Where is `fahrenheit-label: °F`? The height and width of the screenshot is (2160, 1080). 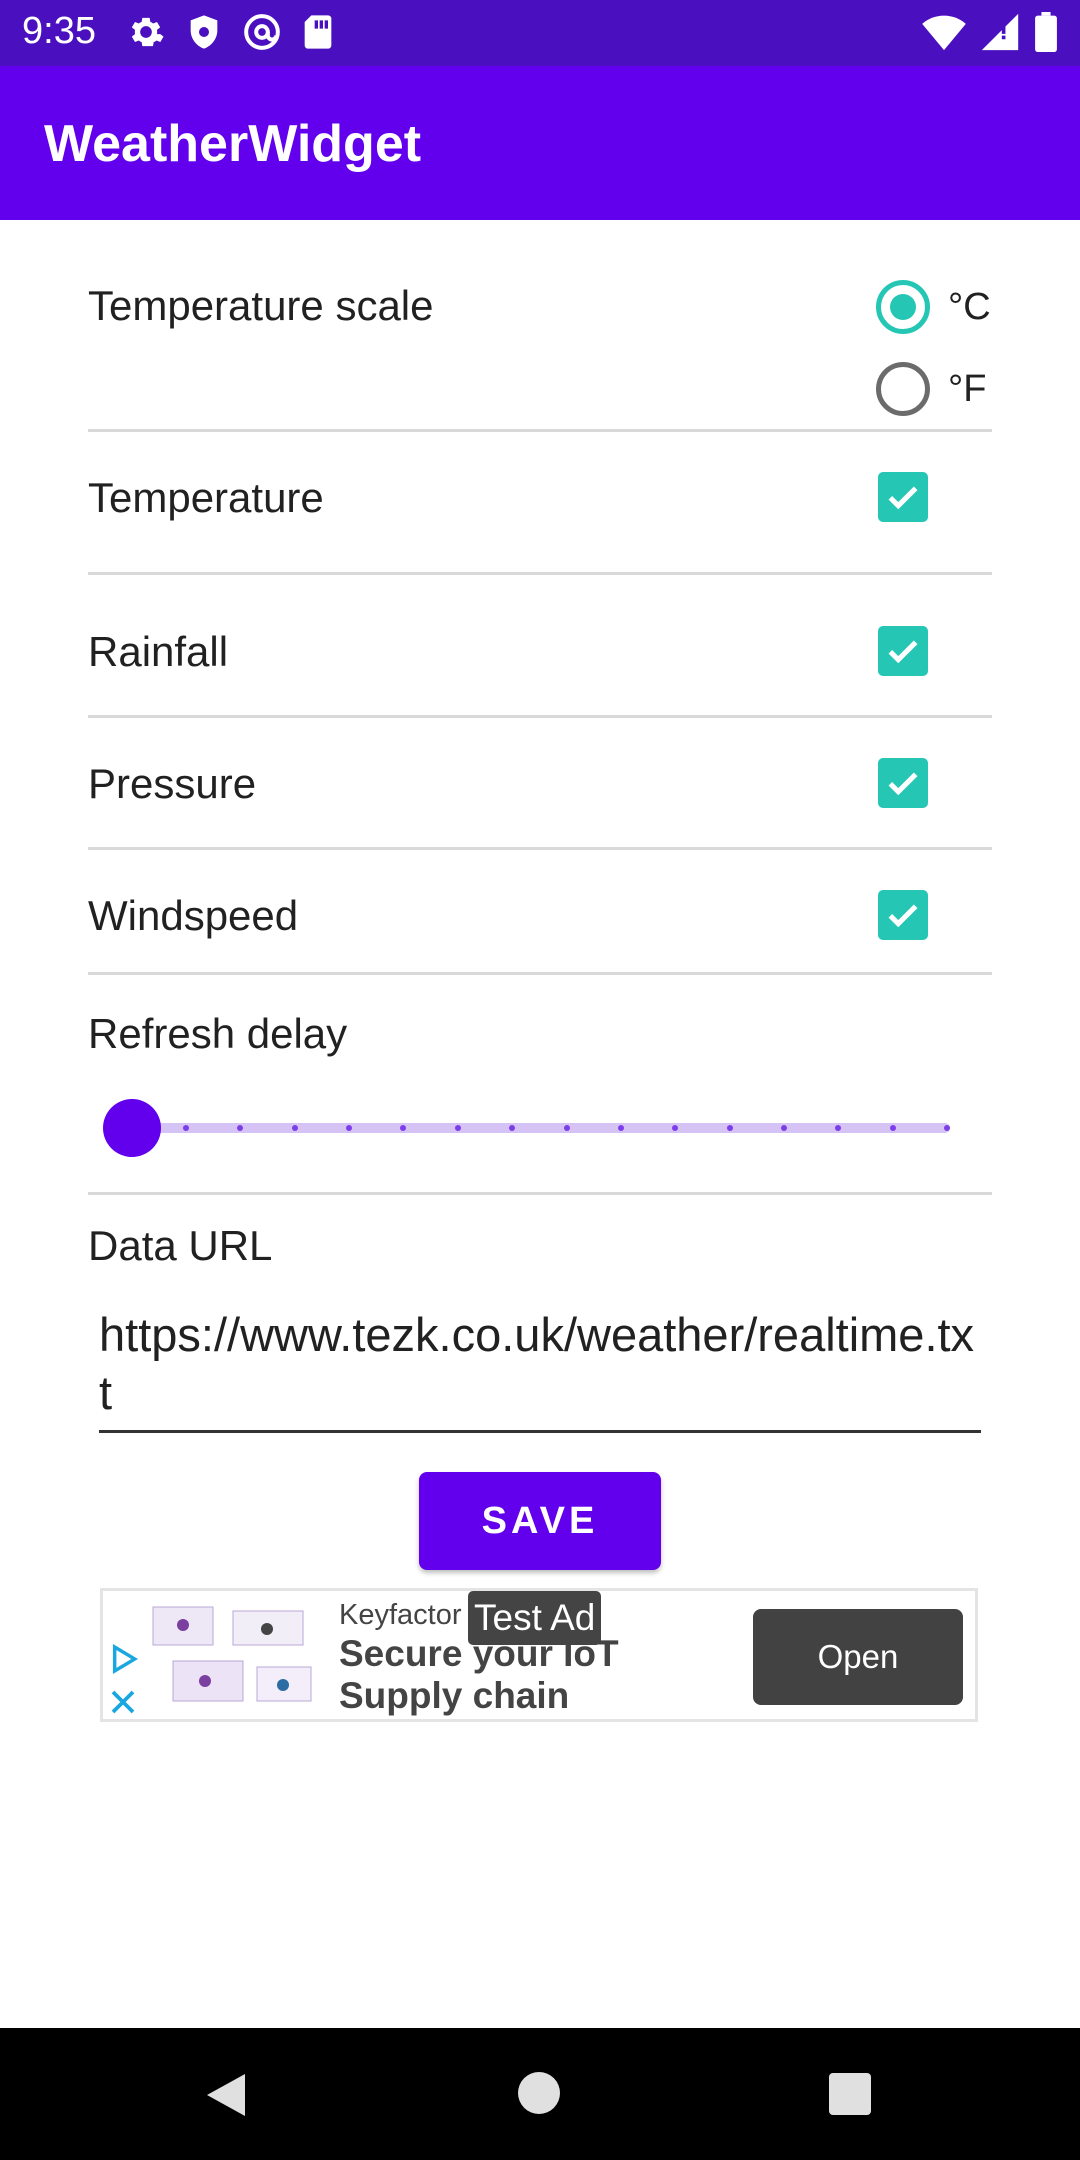
fahrenheit-label: °F is located at coordinates (967, 389).